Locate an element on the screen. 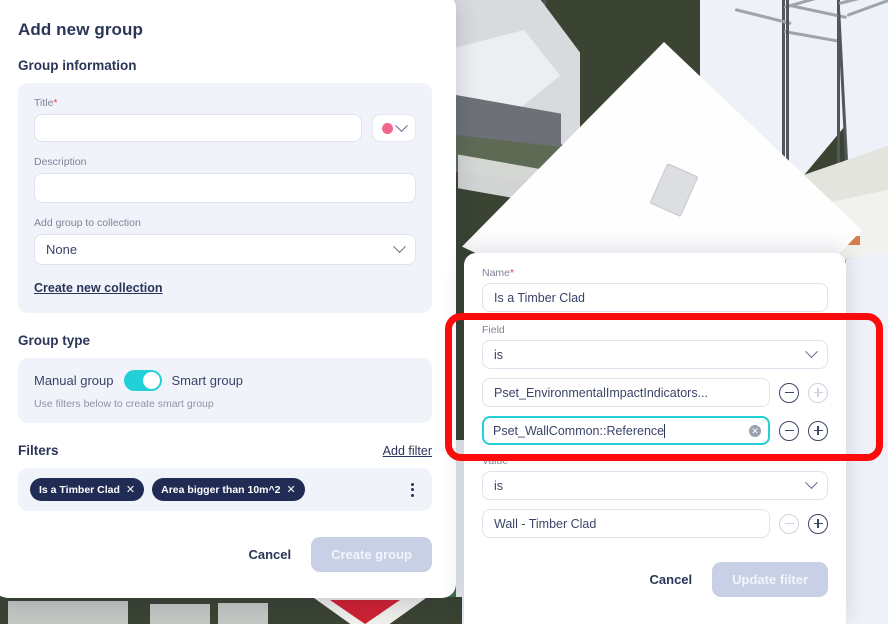  value-row is located at coordinates (655, 523).